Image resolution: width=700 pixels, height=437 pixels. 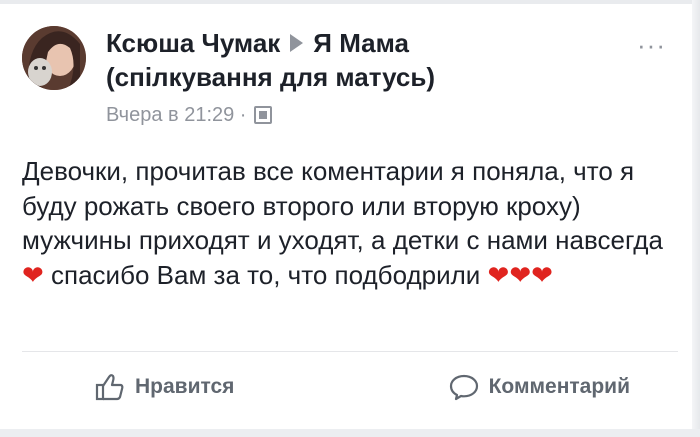 What do you see at coordinates (350, 351) in the screenshot?
I see `divider` at bounding box center [350, 351].